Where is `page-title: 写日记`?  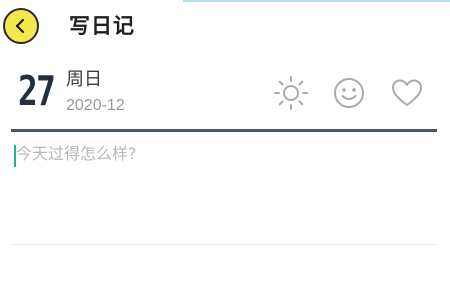
page-title: 写日记 is located at coordinates (102, 26).